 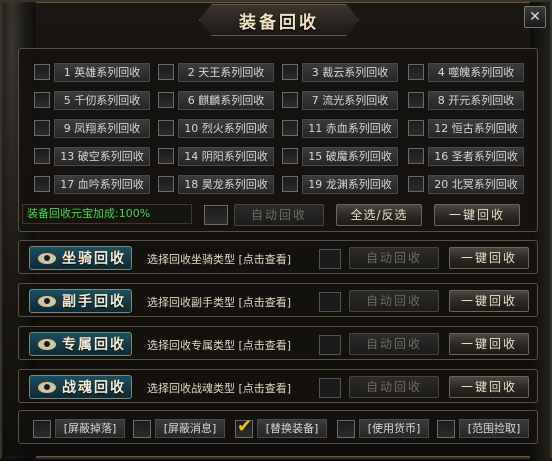 I want to click on series-label: 14 阴阳系列回收, so click(x=226, y=156).